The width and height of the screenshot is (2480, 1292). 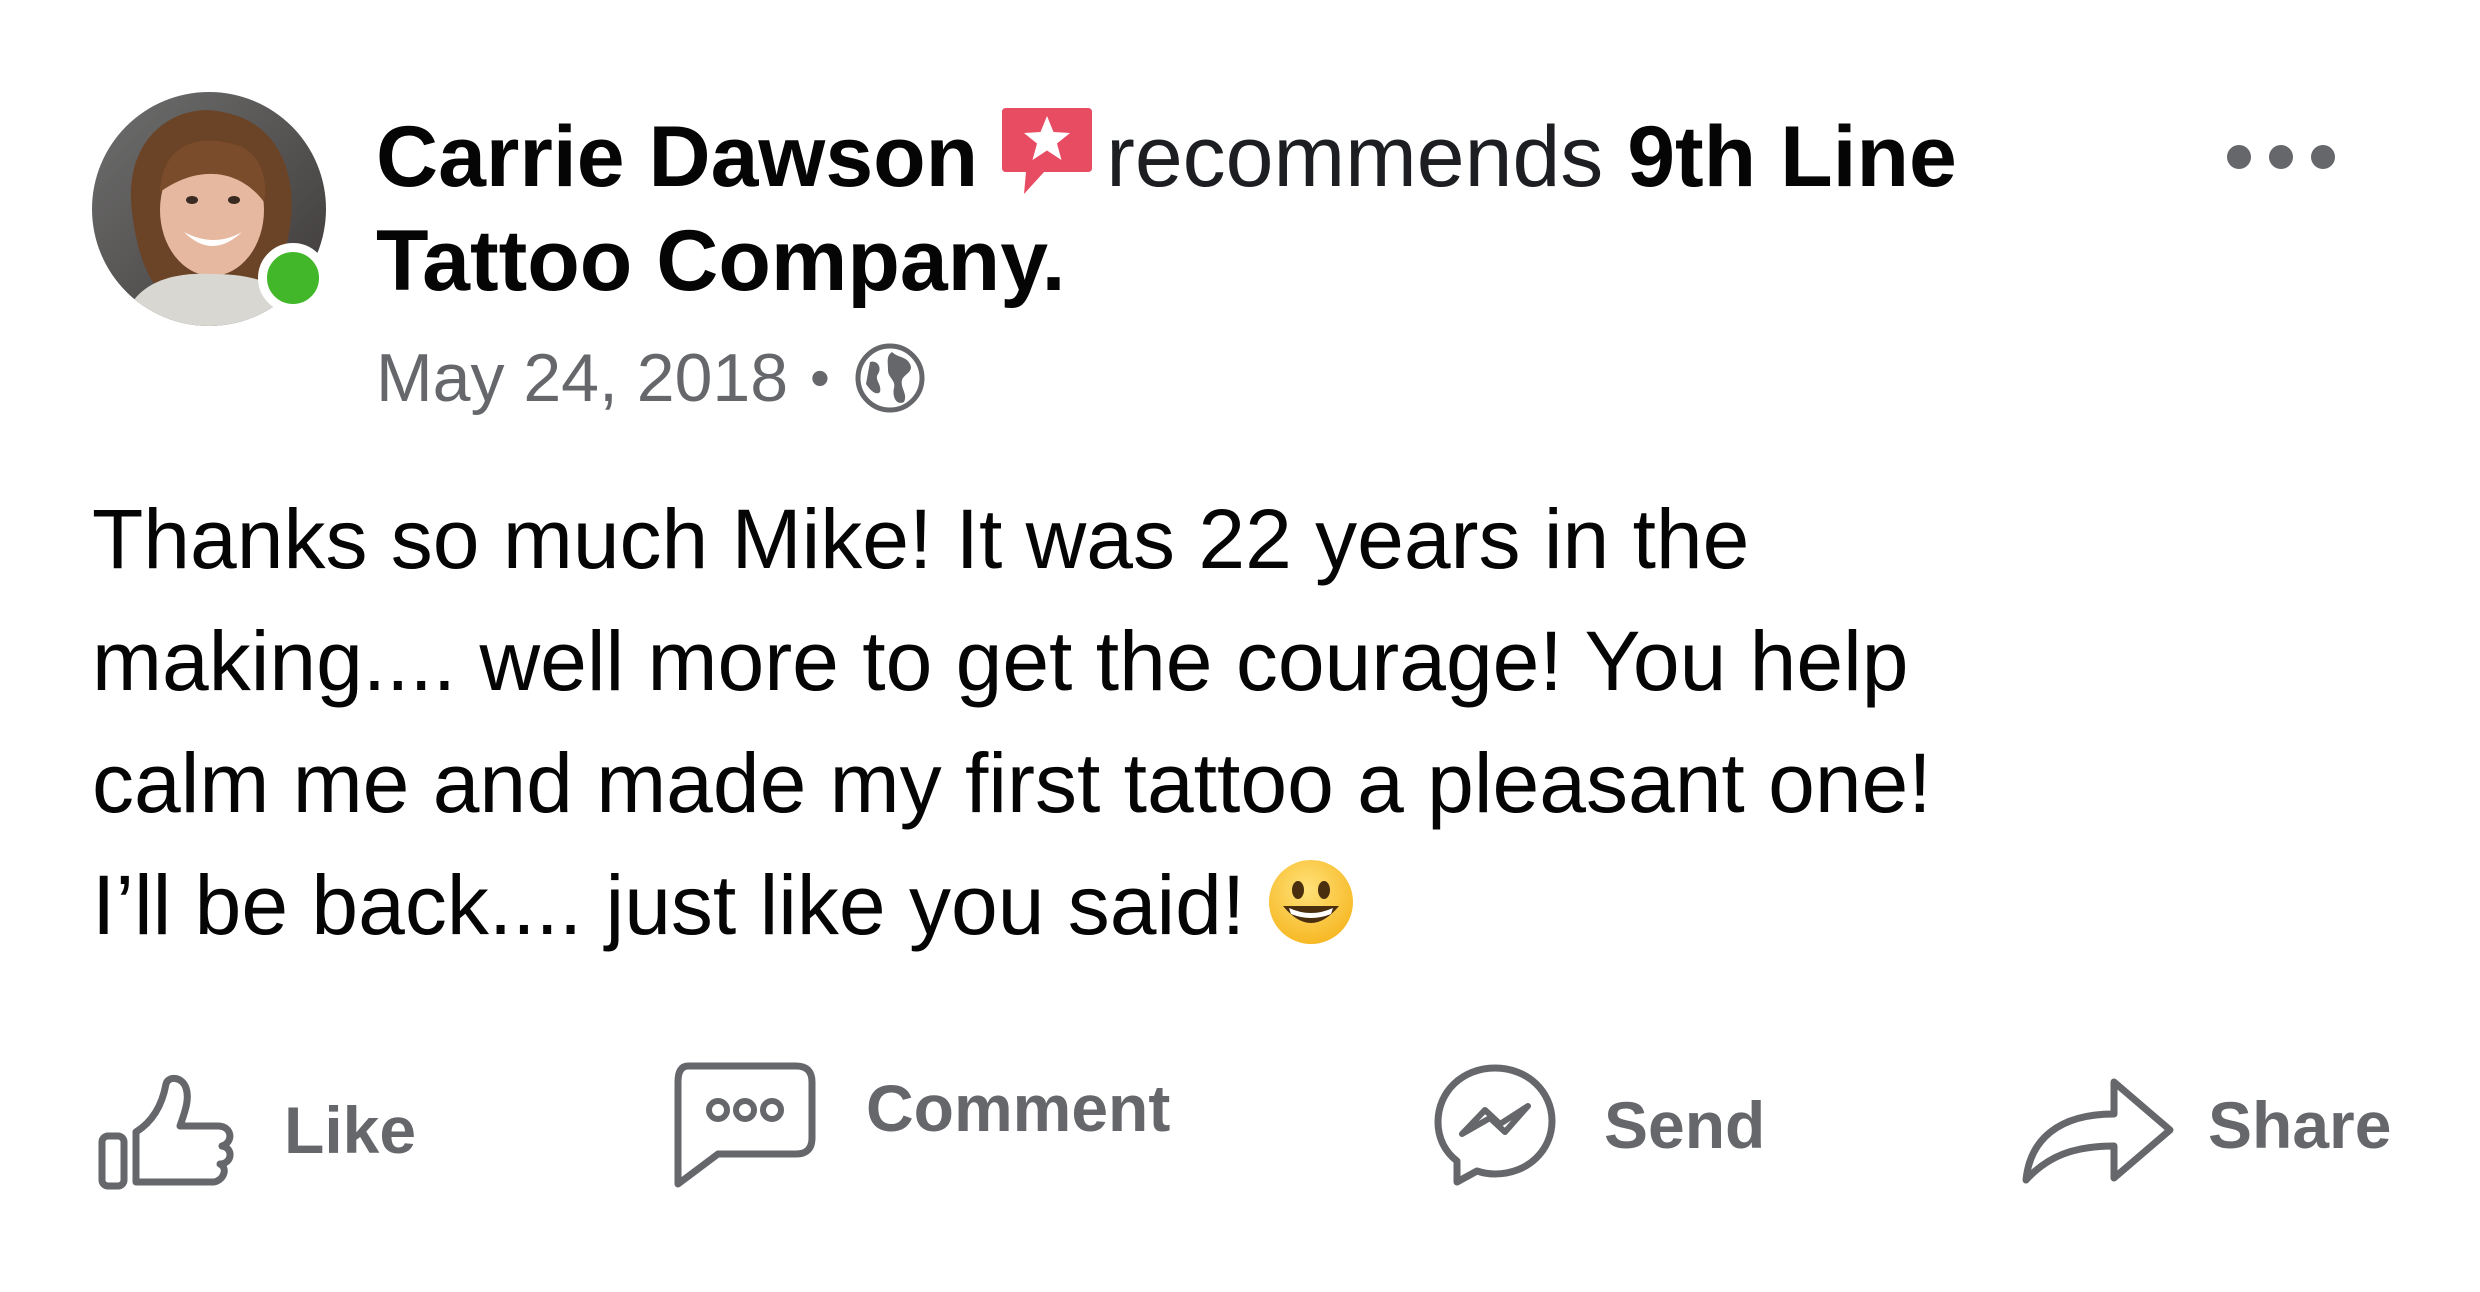 What do you see at coordinates (1495, 1125) in the screenshot?
I see `messenger-icon` at bounding box center [1495, 1125].